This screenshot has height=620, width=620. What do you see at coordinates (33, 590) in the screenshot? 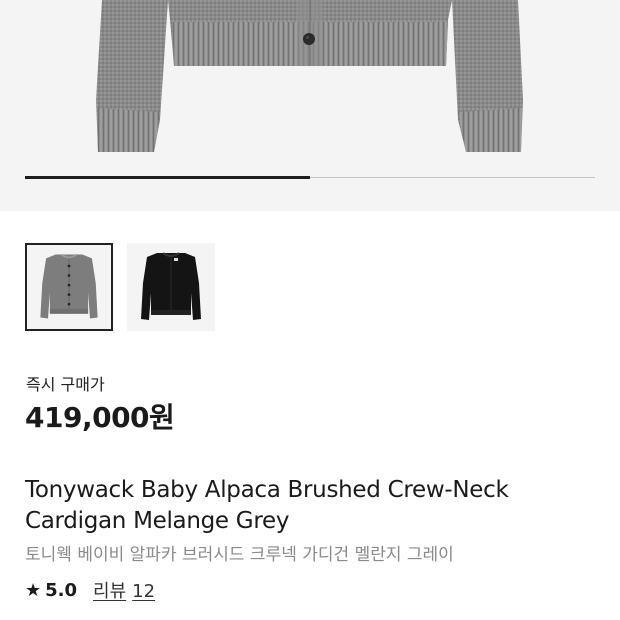
I see `star-icon: ★` at bounding box center [33, 590].